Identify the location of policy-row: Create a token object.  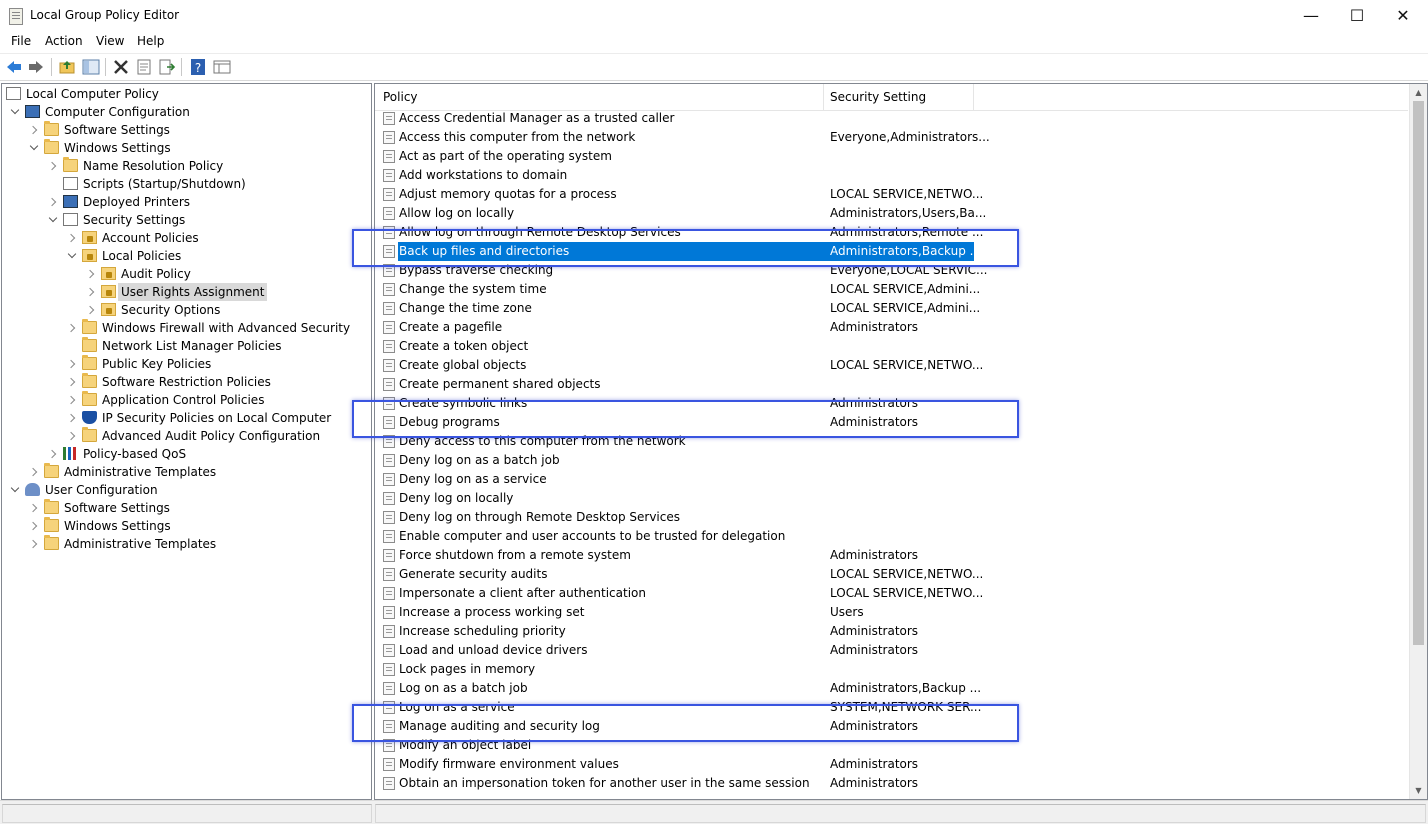
(891, 346).